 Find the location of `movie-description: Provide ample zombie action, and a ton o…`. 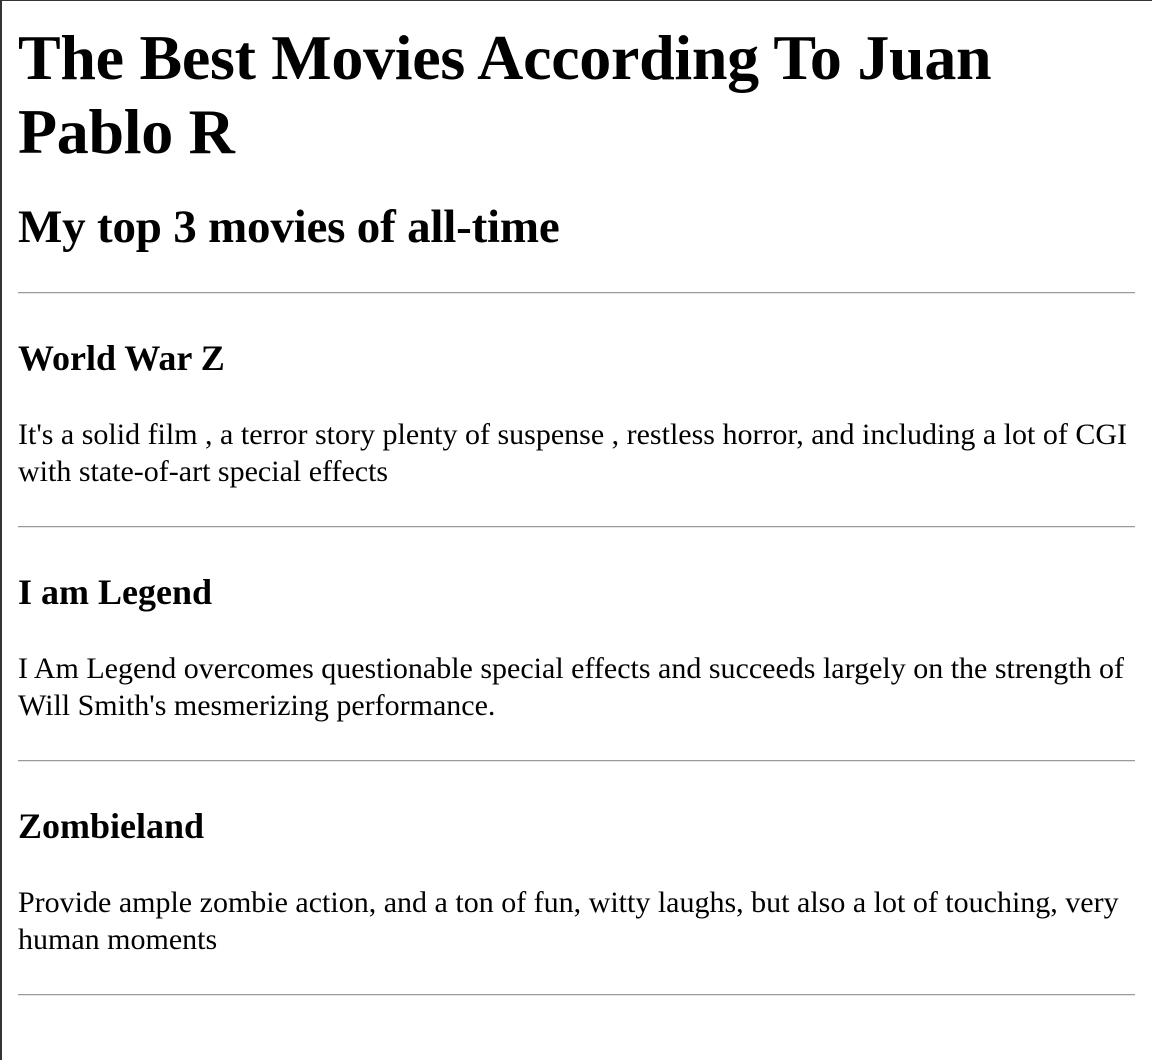

movie-description: Provide ample zombie action, and a ton o… is located at coordinates (568, 921).